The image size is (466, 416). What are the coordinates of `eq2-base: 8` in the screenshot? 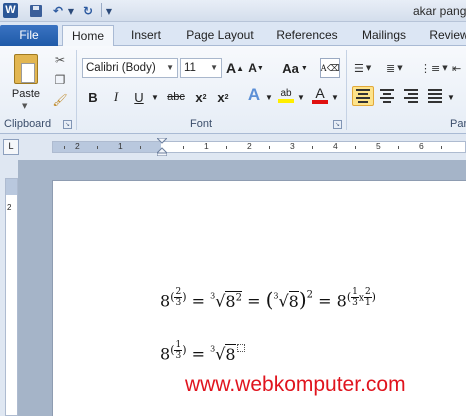 It's located at (165, 354).